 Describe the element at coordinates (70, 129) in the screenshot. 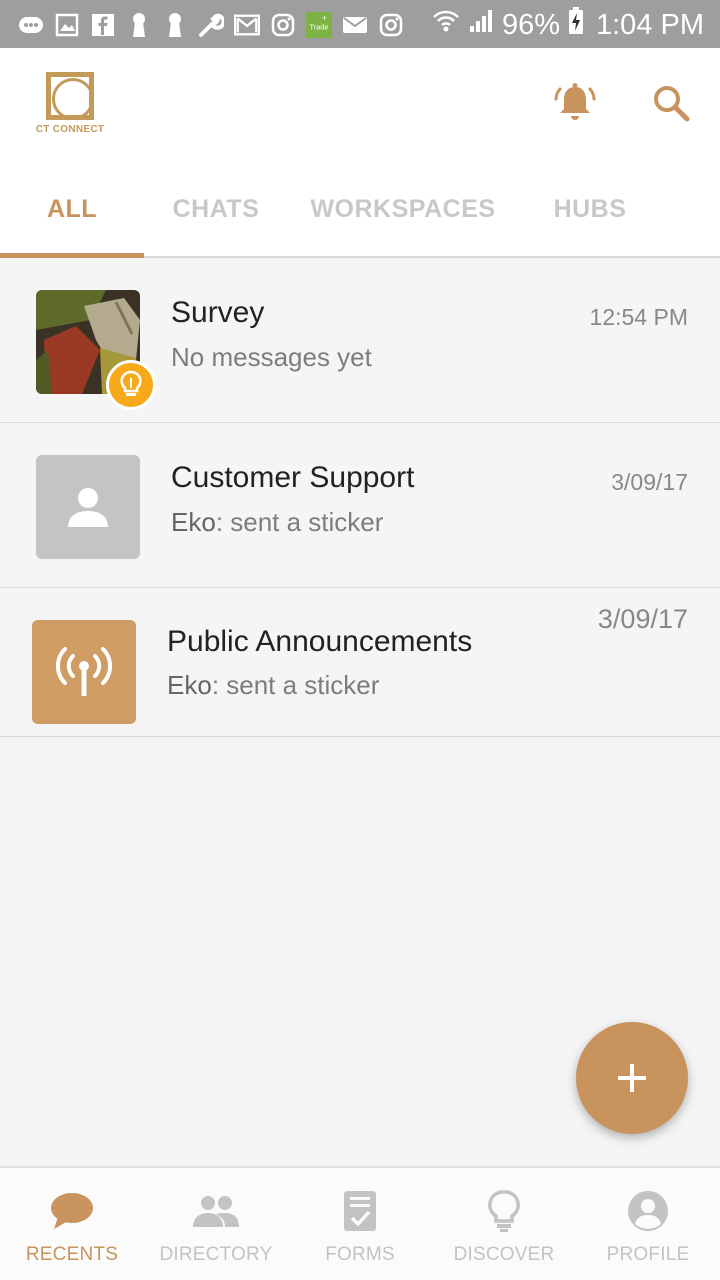

I see `logo-text: CT CONNECT` at that location.